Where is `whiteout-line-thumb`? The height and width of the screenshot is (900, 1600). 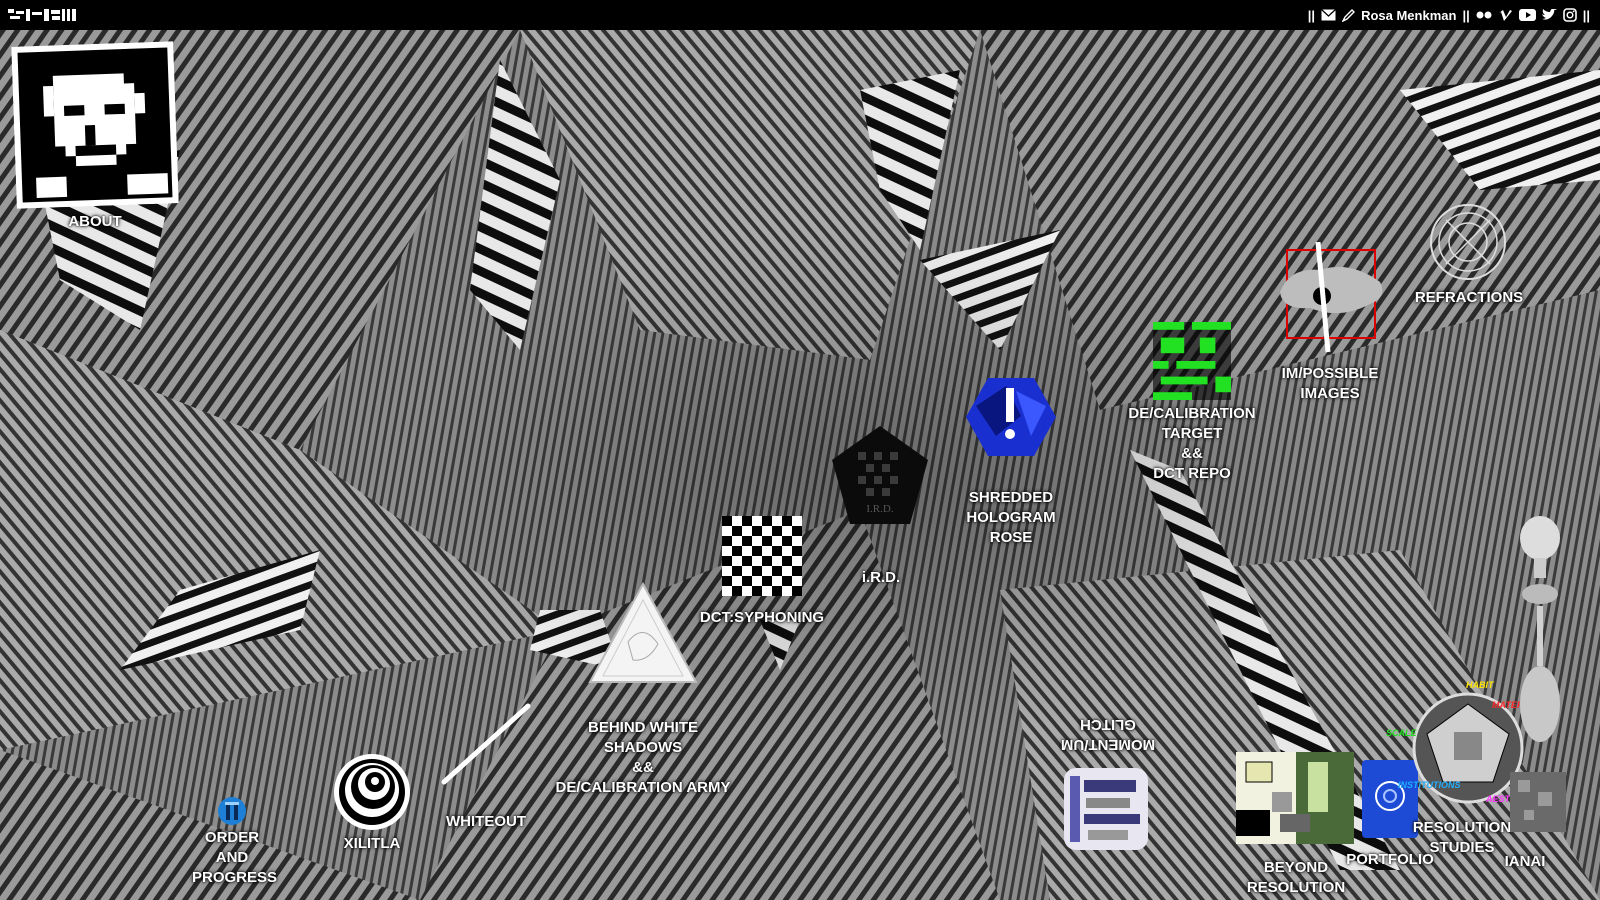
whiteout-line-thumb is located at coordinates (486, 744).